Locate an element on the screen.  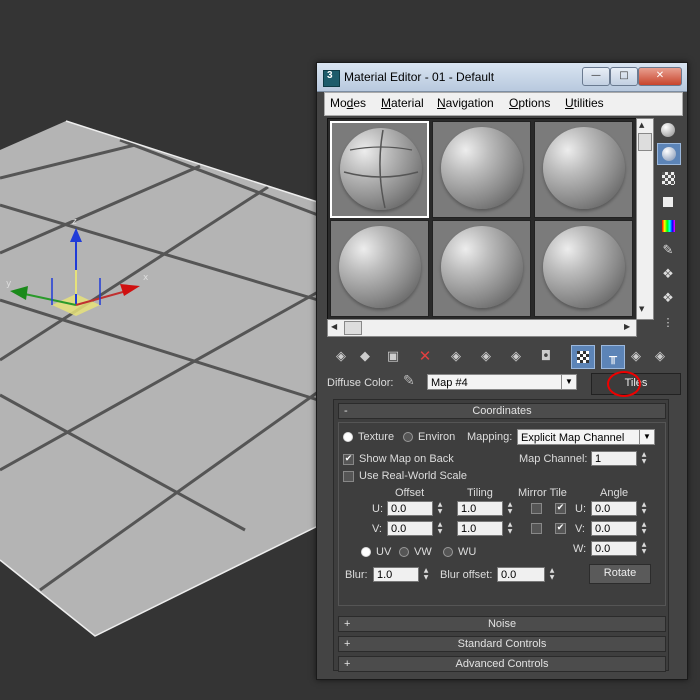
texture-radio is located at coordinates (348, 437).